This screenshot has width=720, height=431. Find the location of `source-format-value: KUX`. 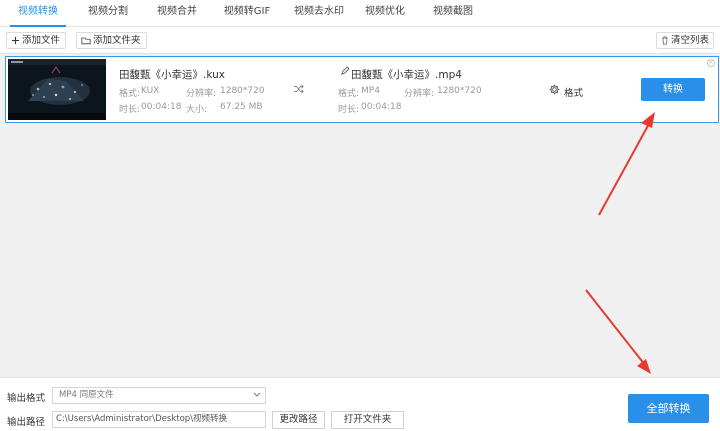

source-format-value: KUX is located at coordinates (150, 91).